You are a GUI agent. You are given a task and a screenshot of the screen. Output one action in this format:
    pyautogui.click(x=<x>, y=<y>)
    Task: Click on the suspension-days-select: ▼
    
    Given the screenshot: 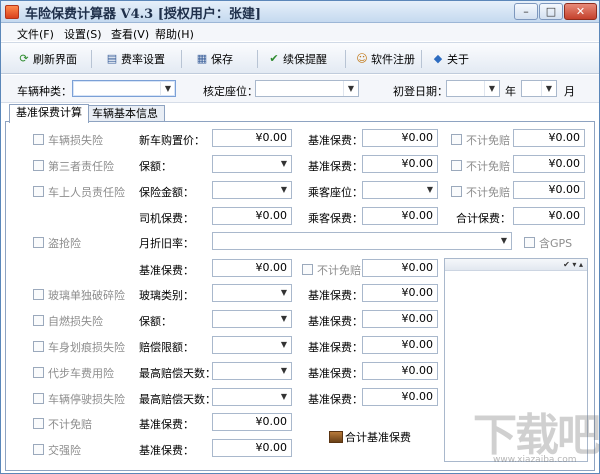 What is the action you would take?
    pyautogui.click(x=252, y=397)
    